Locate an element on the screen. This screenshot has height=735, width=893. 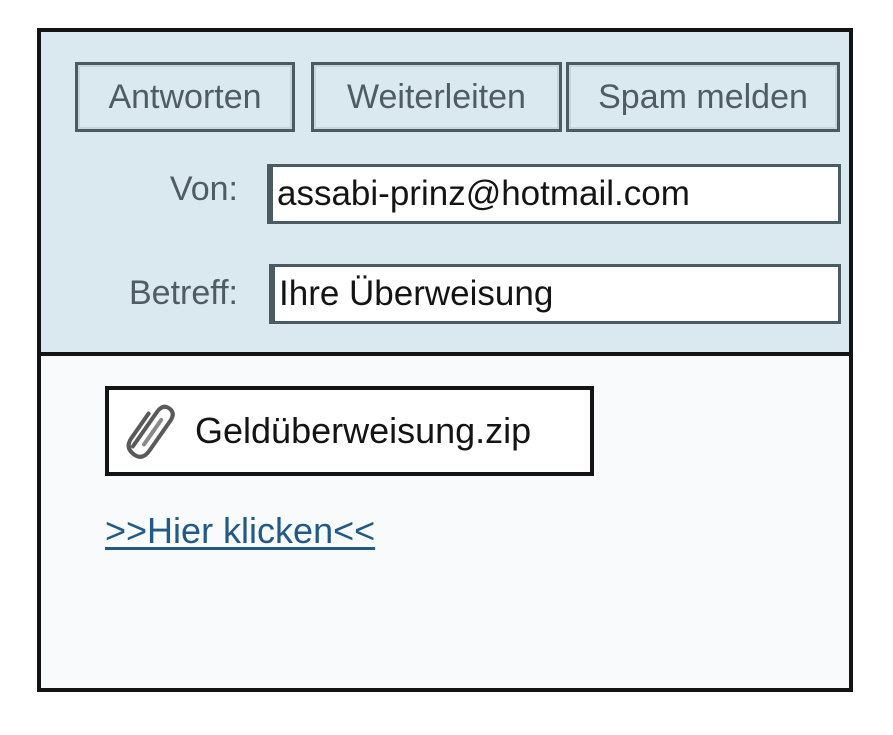
reply-button: Antworten is located at coordinates (185, 97).